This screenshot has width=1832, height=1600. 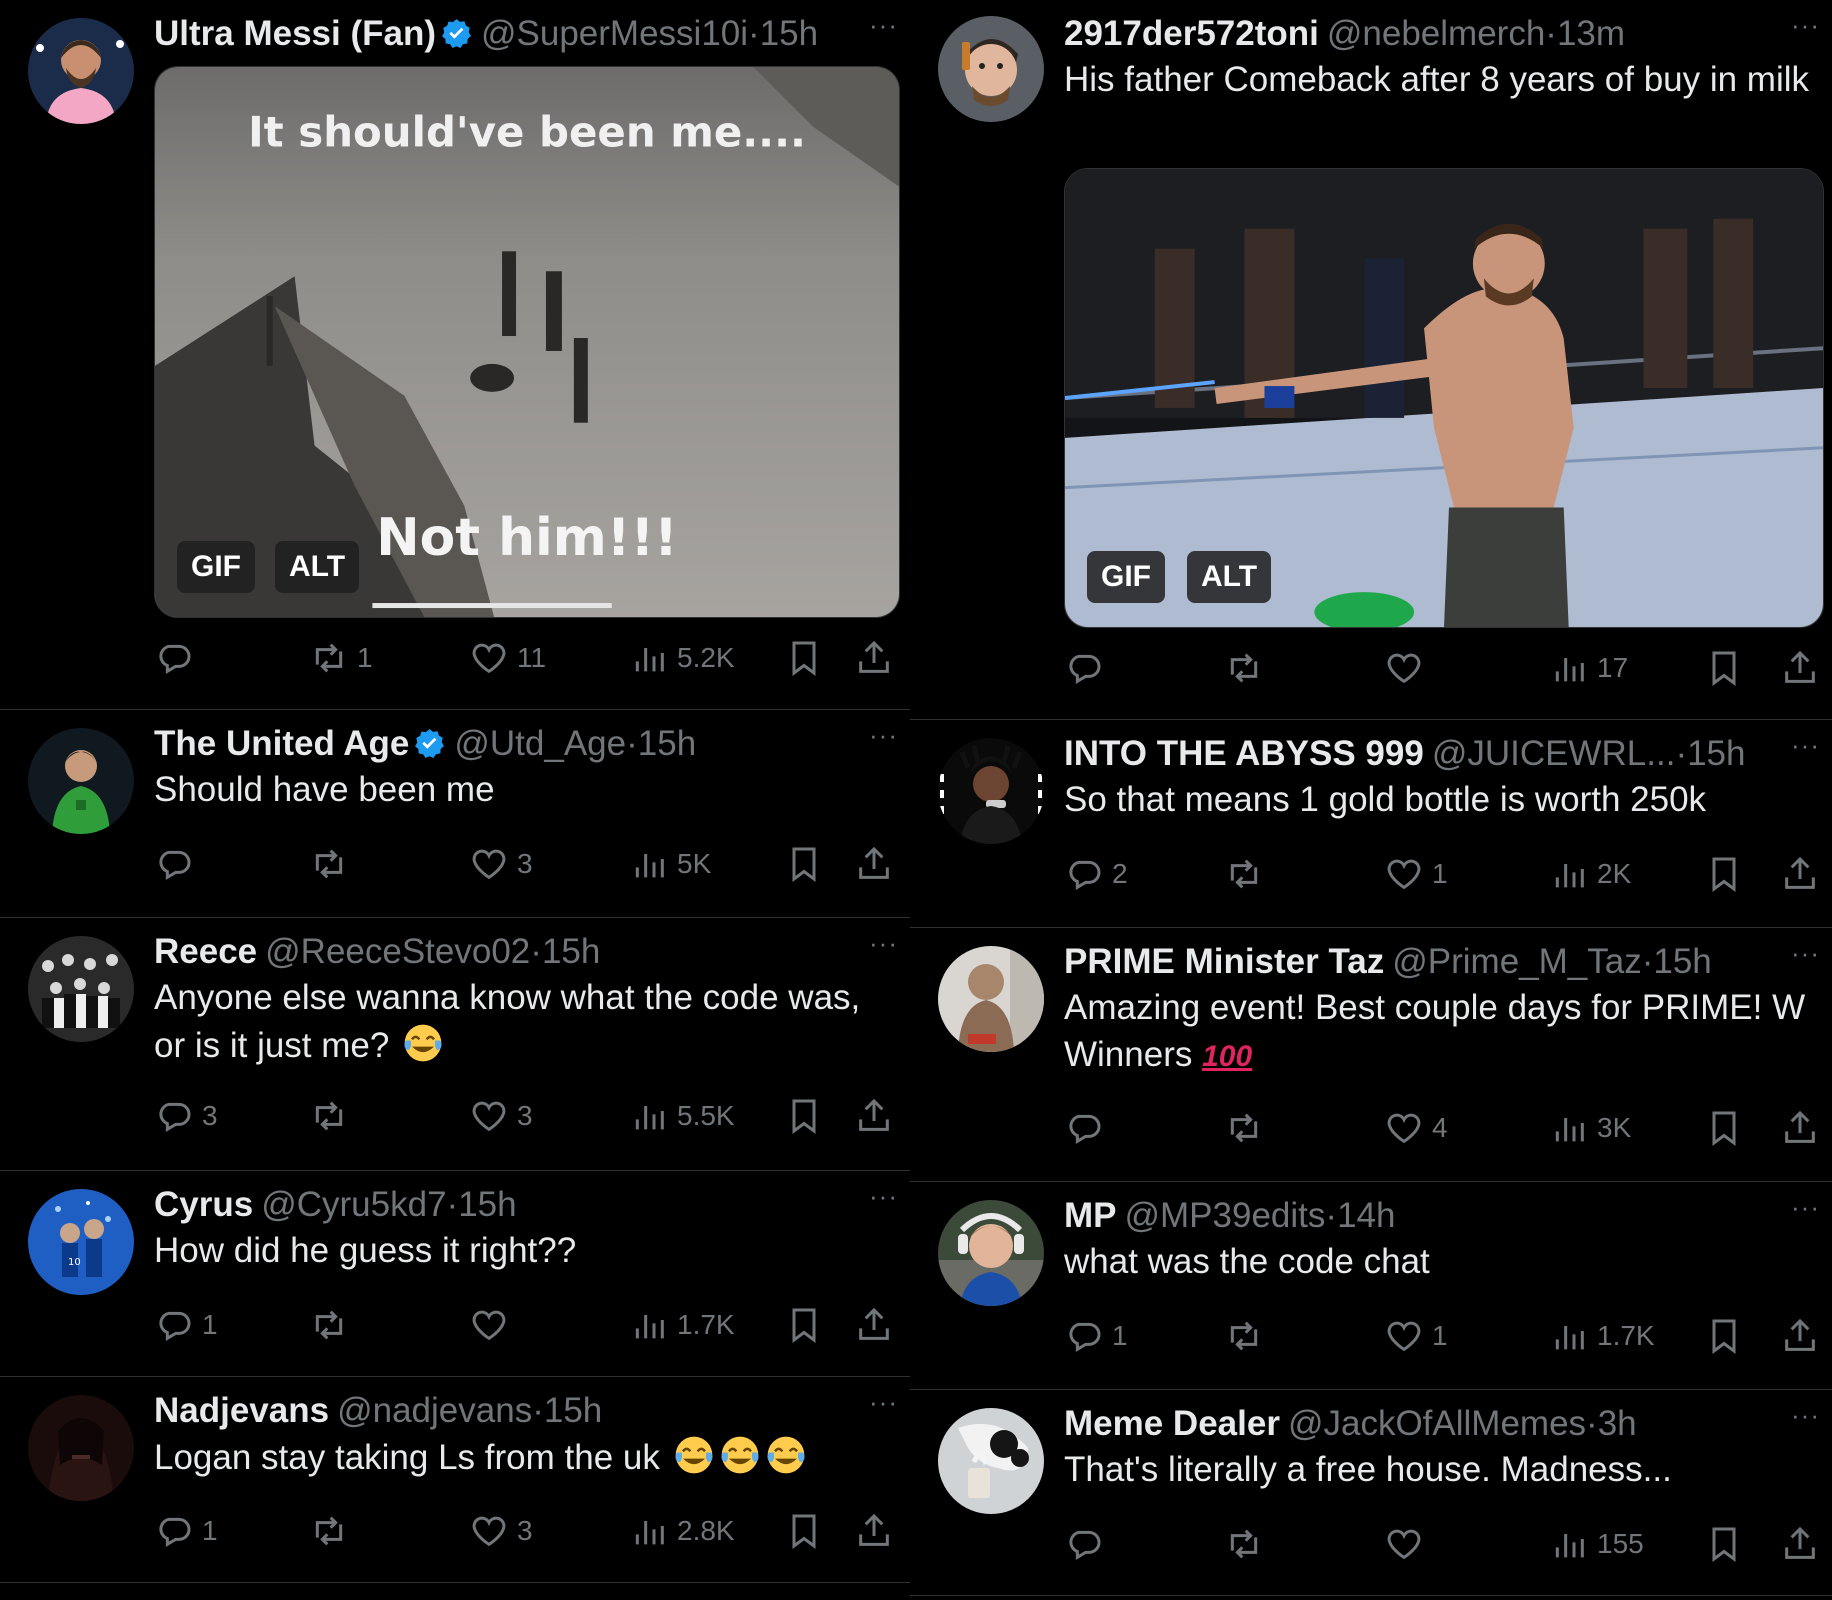 What do you see at coordinates (203, 1204) in the screenshot?
I see `display-name: Cyrus` at bounding box center [203, 1204].